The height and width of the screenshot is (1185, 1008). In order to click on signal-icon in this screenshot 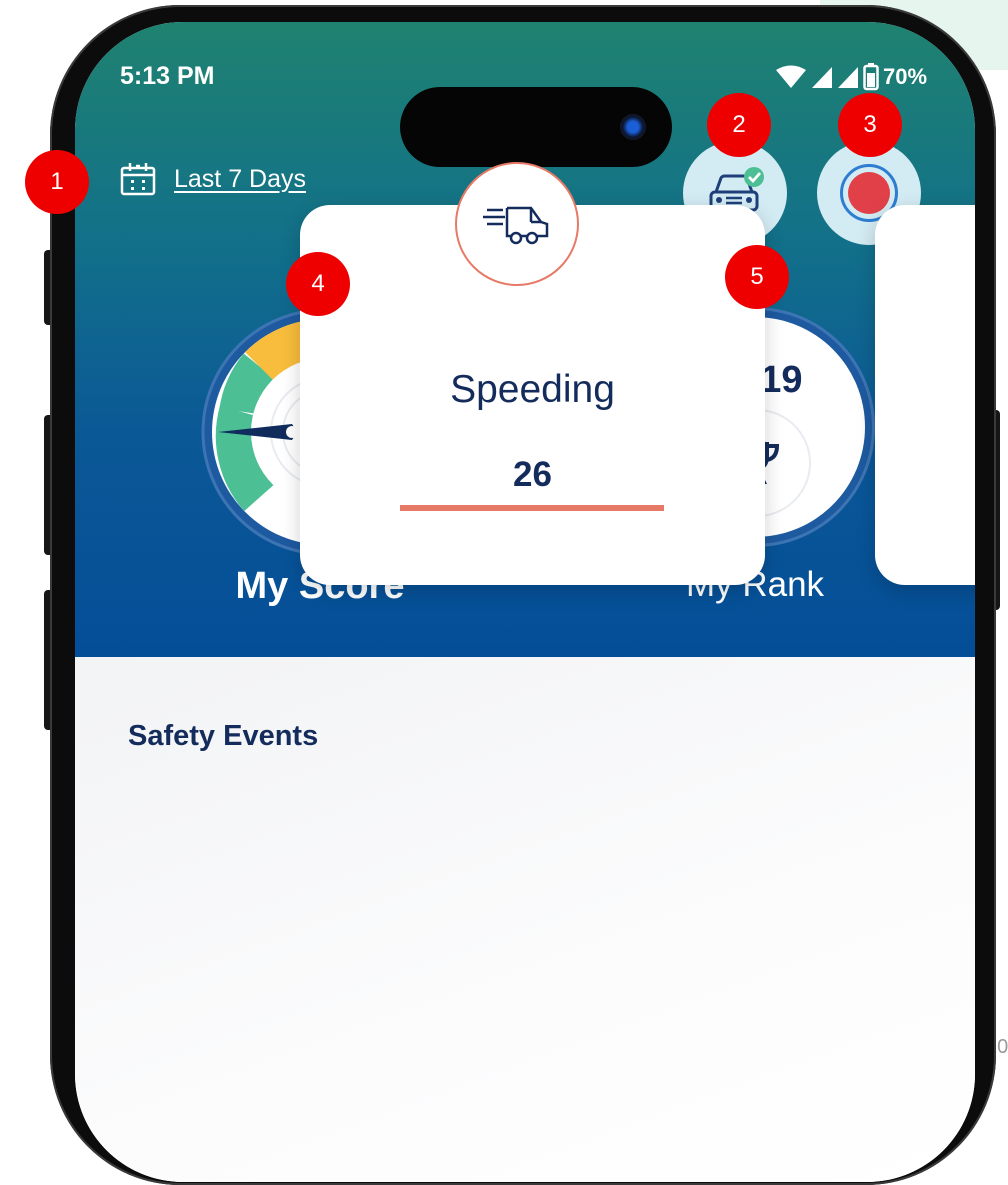, I will do `click(822, 77)`.